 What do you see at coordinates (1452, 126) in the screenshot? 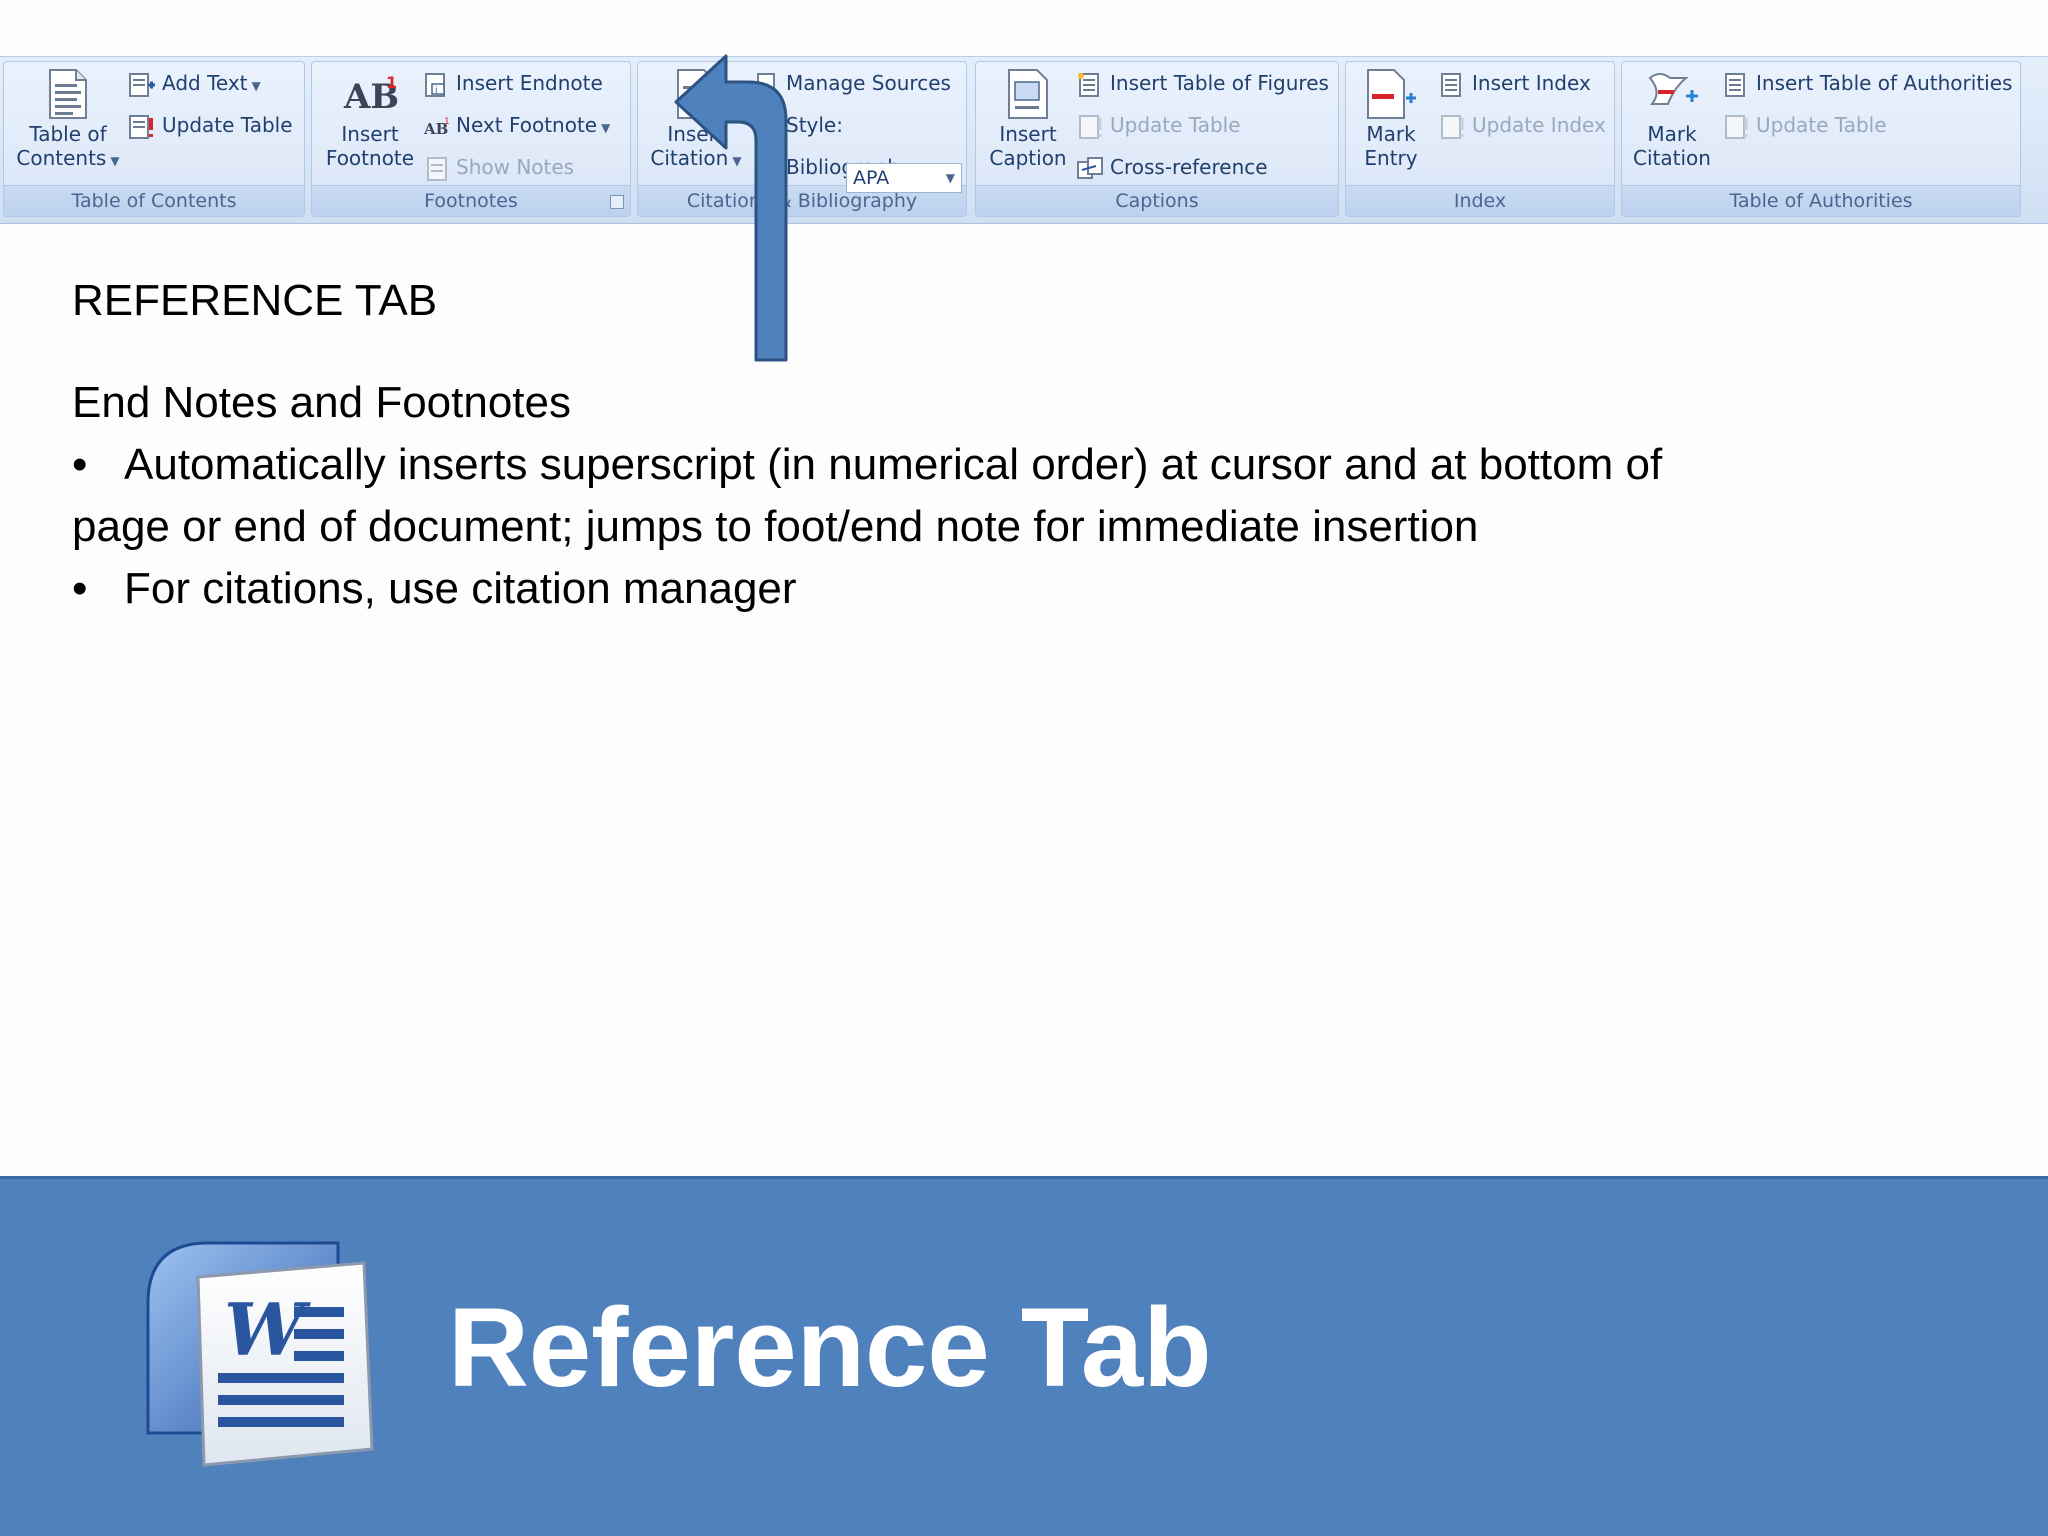
I see `update-index-icon` at bounding box center [1452, 126].